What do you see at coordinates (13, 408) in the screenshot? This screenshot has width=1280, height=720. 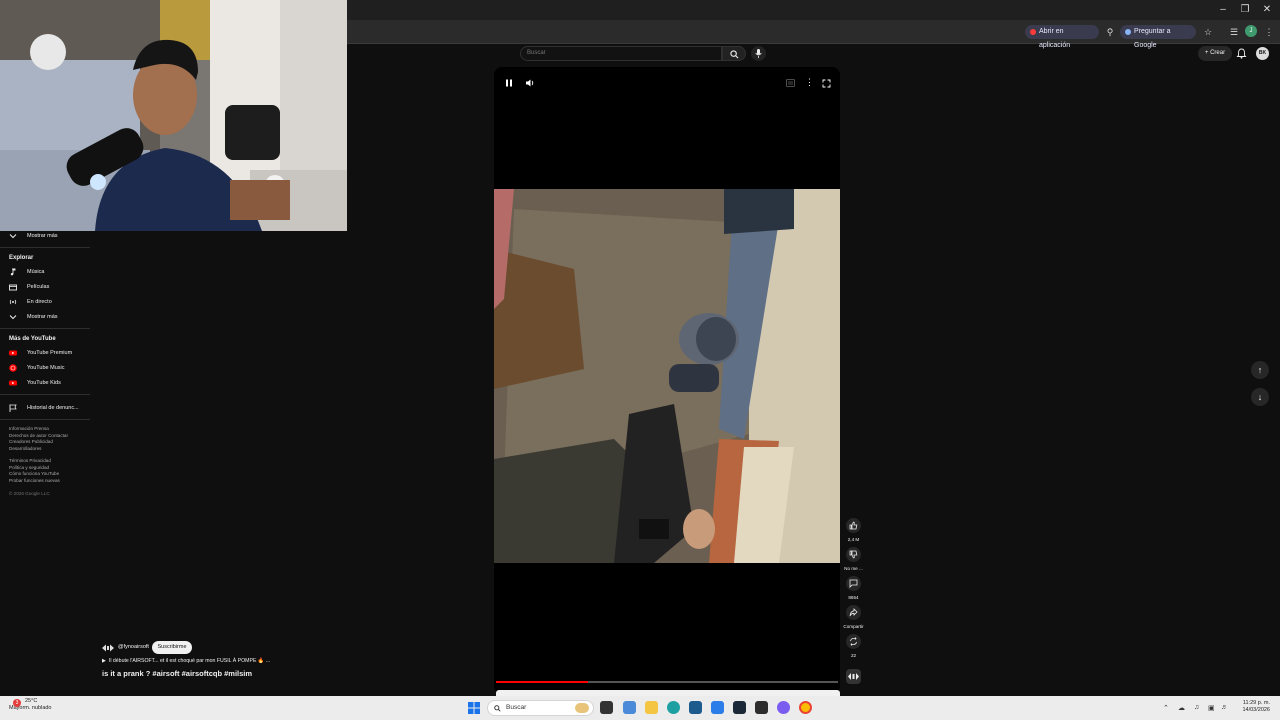 I see `flag-icon` at bounding box center [13, 408].